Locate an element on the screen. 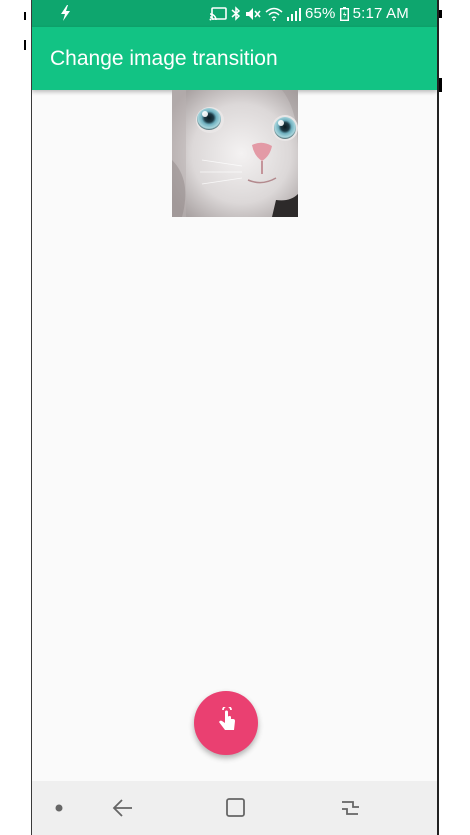  navigation-bar is located at coordinates (234, 808).